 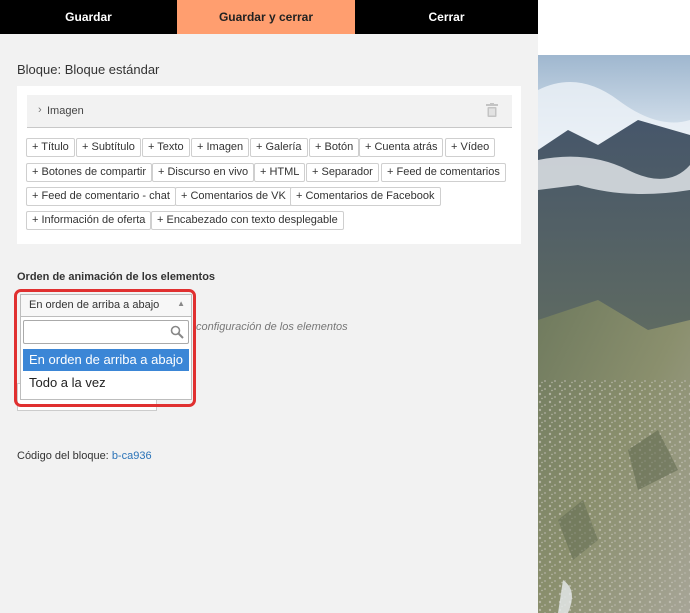 I want to click on add-chat-feed-button: + Feed de comentario - chat, so click(x=101, y=196).